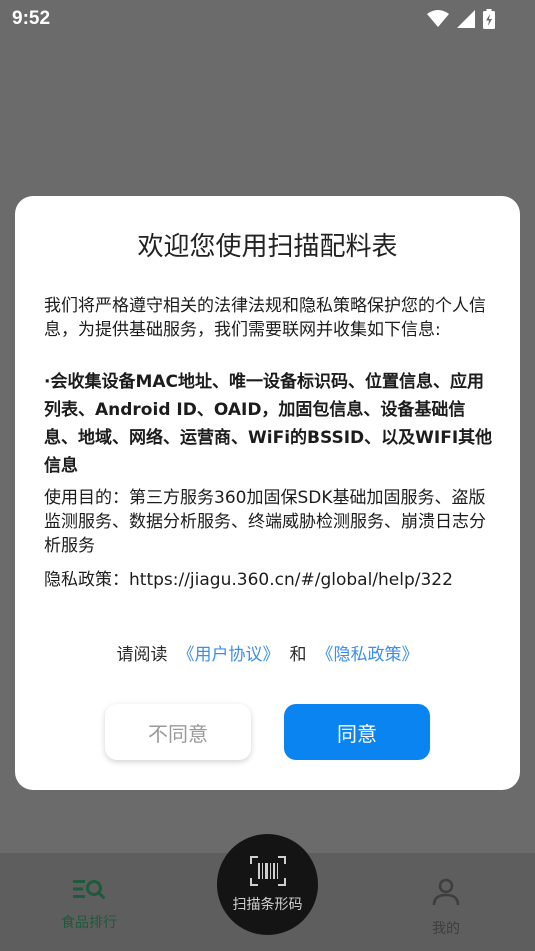 The image size is (535, 951). What do you see at coordinates (89, 891) in the screenshot?
I see `ranking-search-icon` at bounding box center [89, 891].